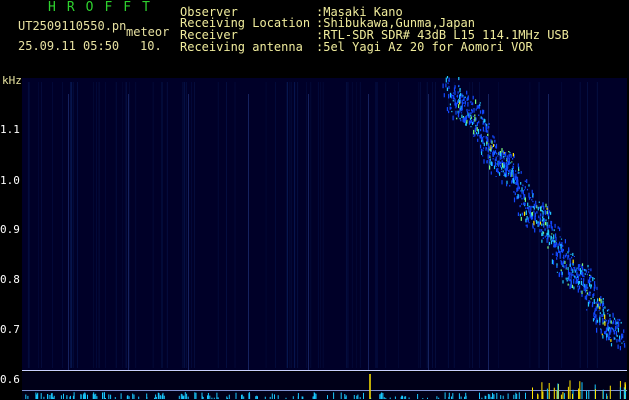  Describe the element at coordinates (424, 47) in the screenshot. I see `antenna-value: :5el Yagi Az 20 for Aomori VOR` at that location.